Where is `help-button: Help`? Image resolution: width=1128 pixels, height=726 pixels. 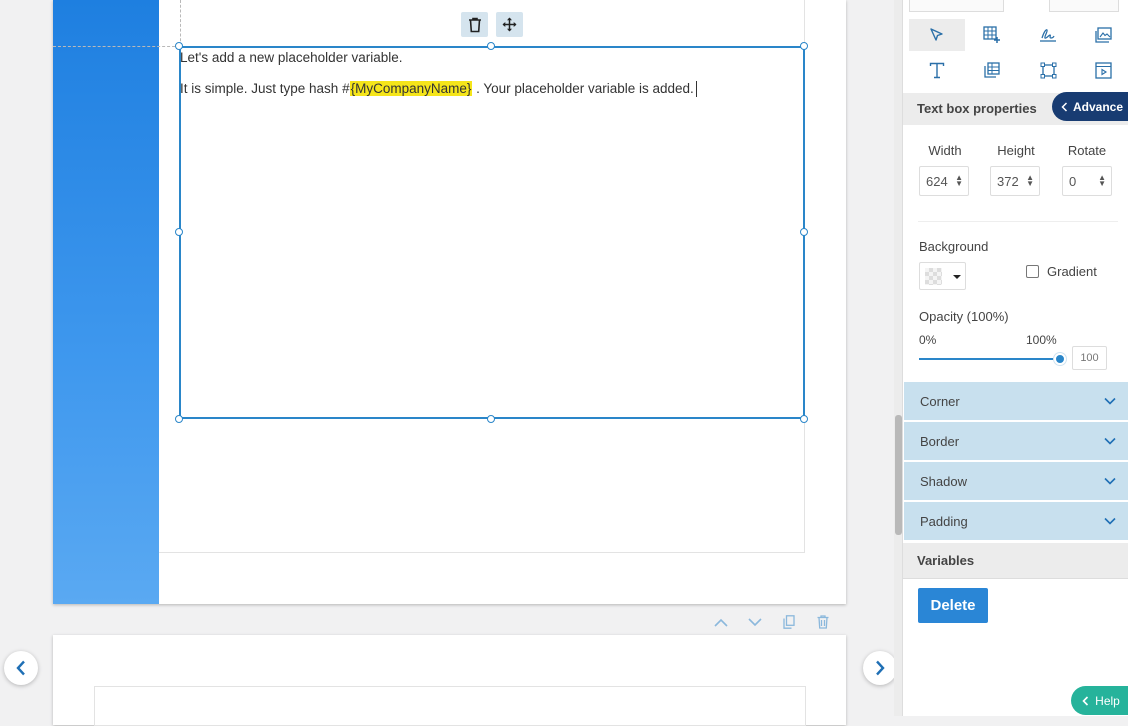
help-button: Help is located at coordinates (1099, 700).